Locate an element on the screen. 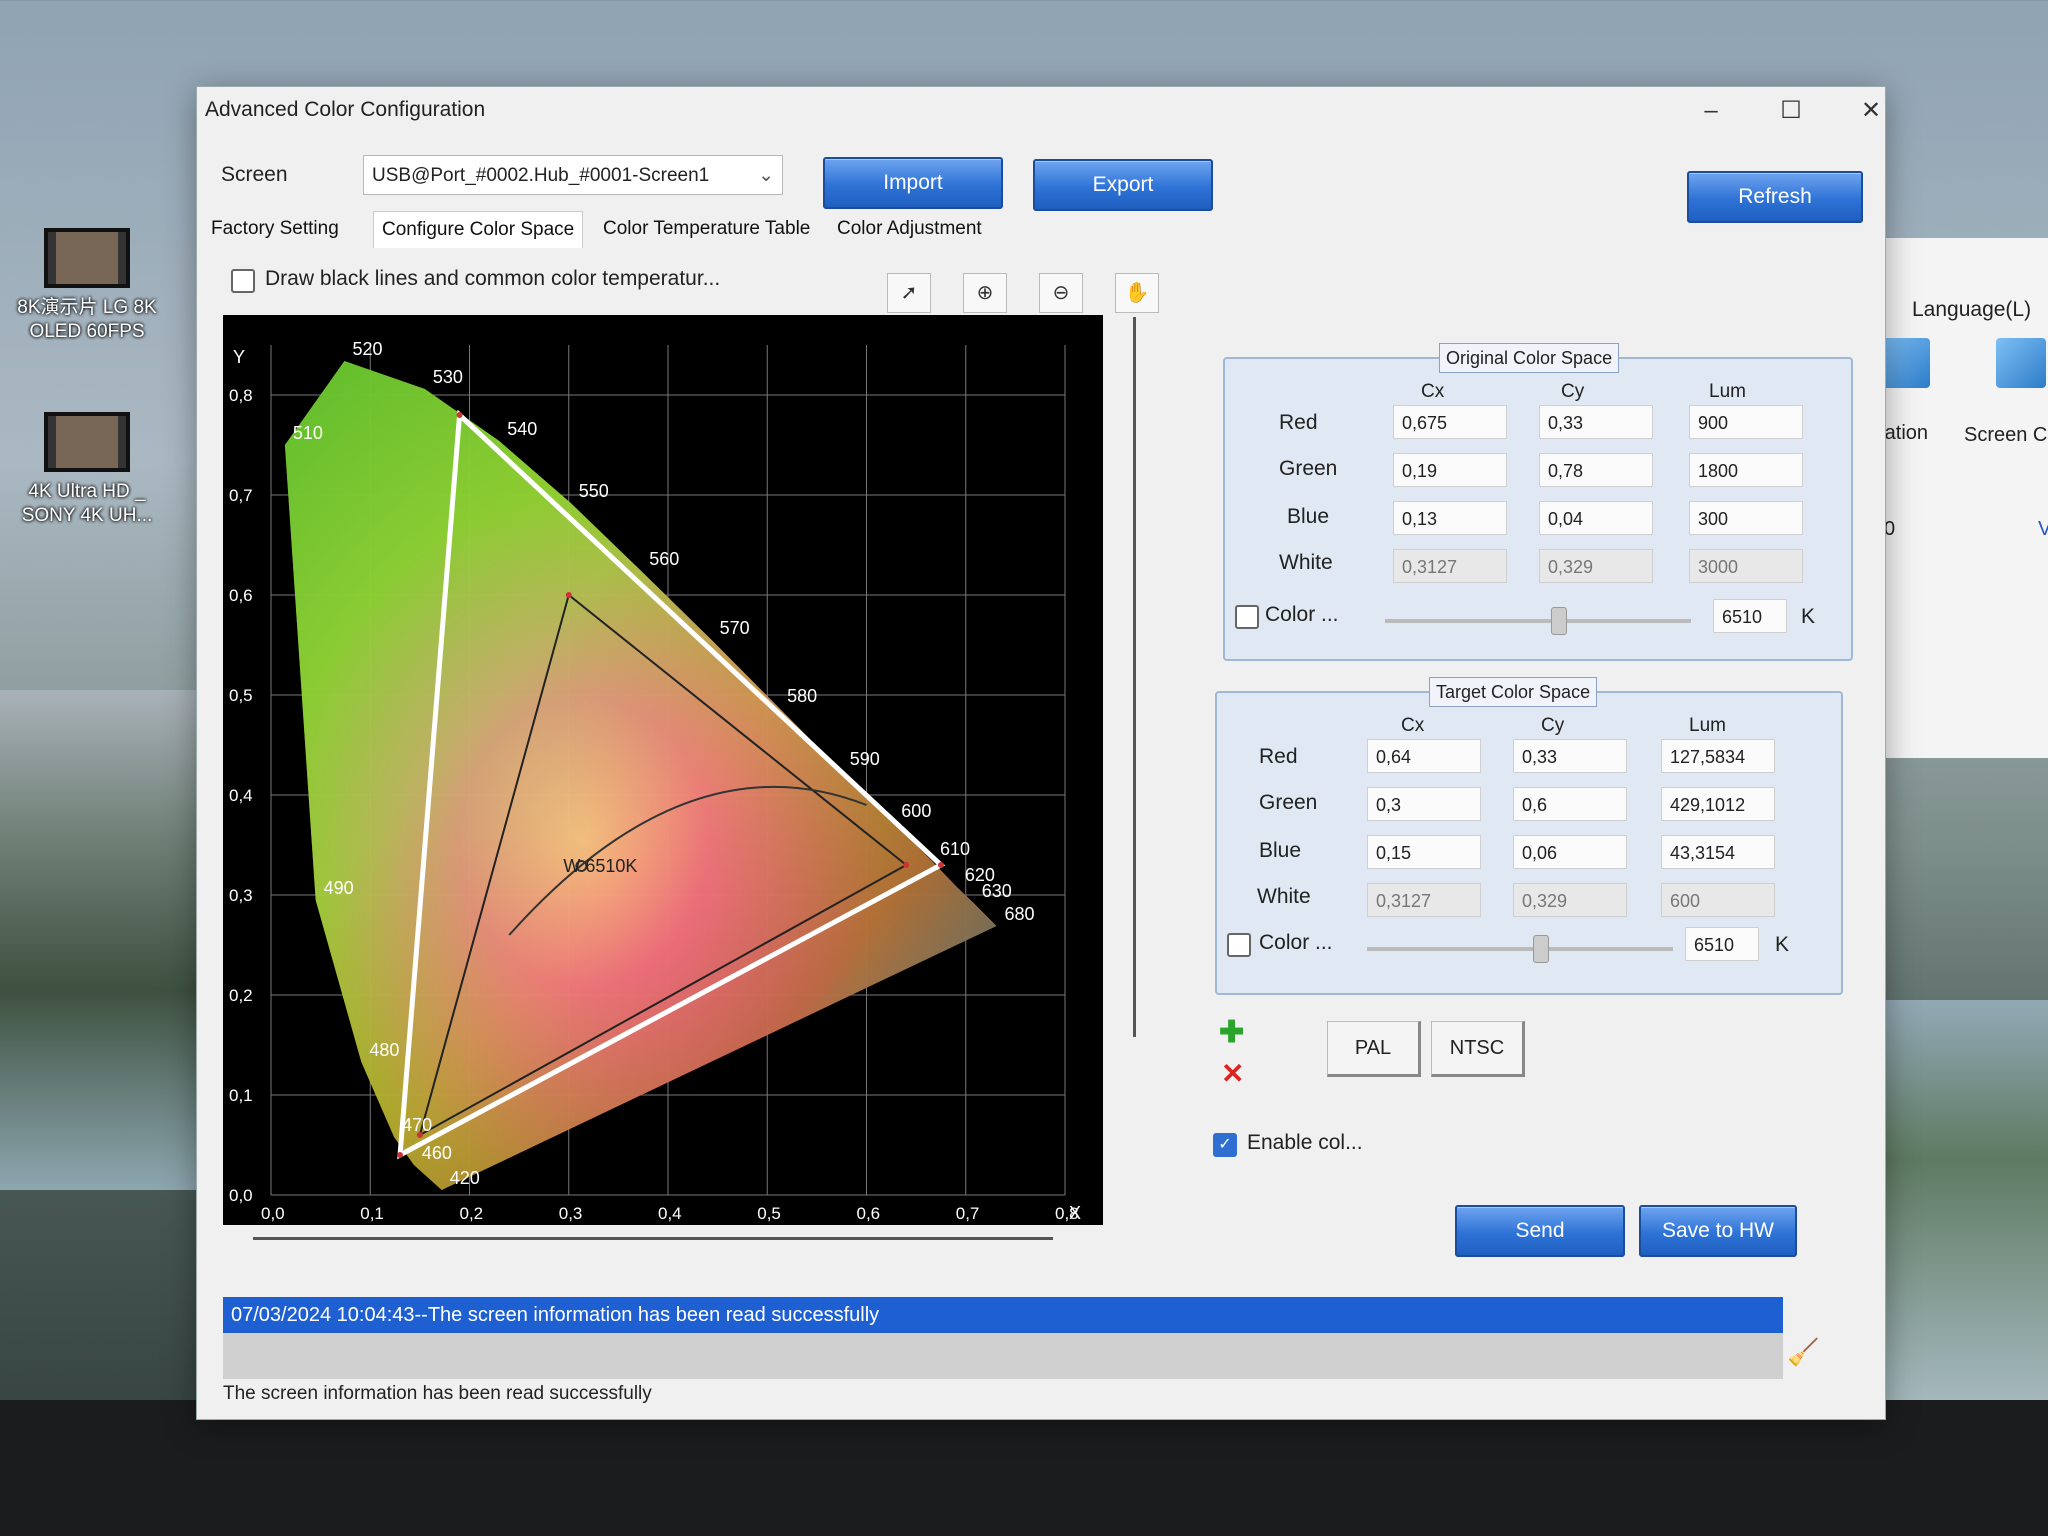  original-blue-lum: 300 is located at coordinates (1746, 518).